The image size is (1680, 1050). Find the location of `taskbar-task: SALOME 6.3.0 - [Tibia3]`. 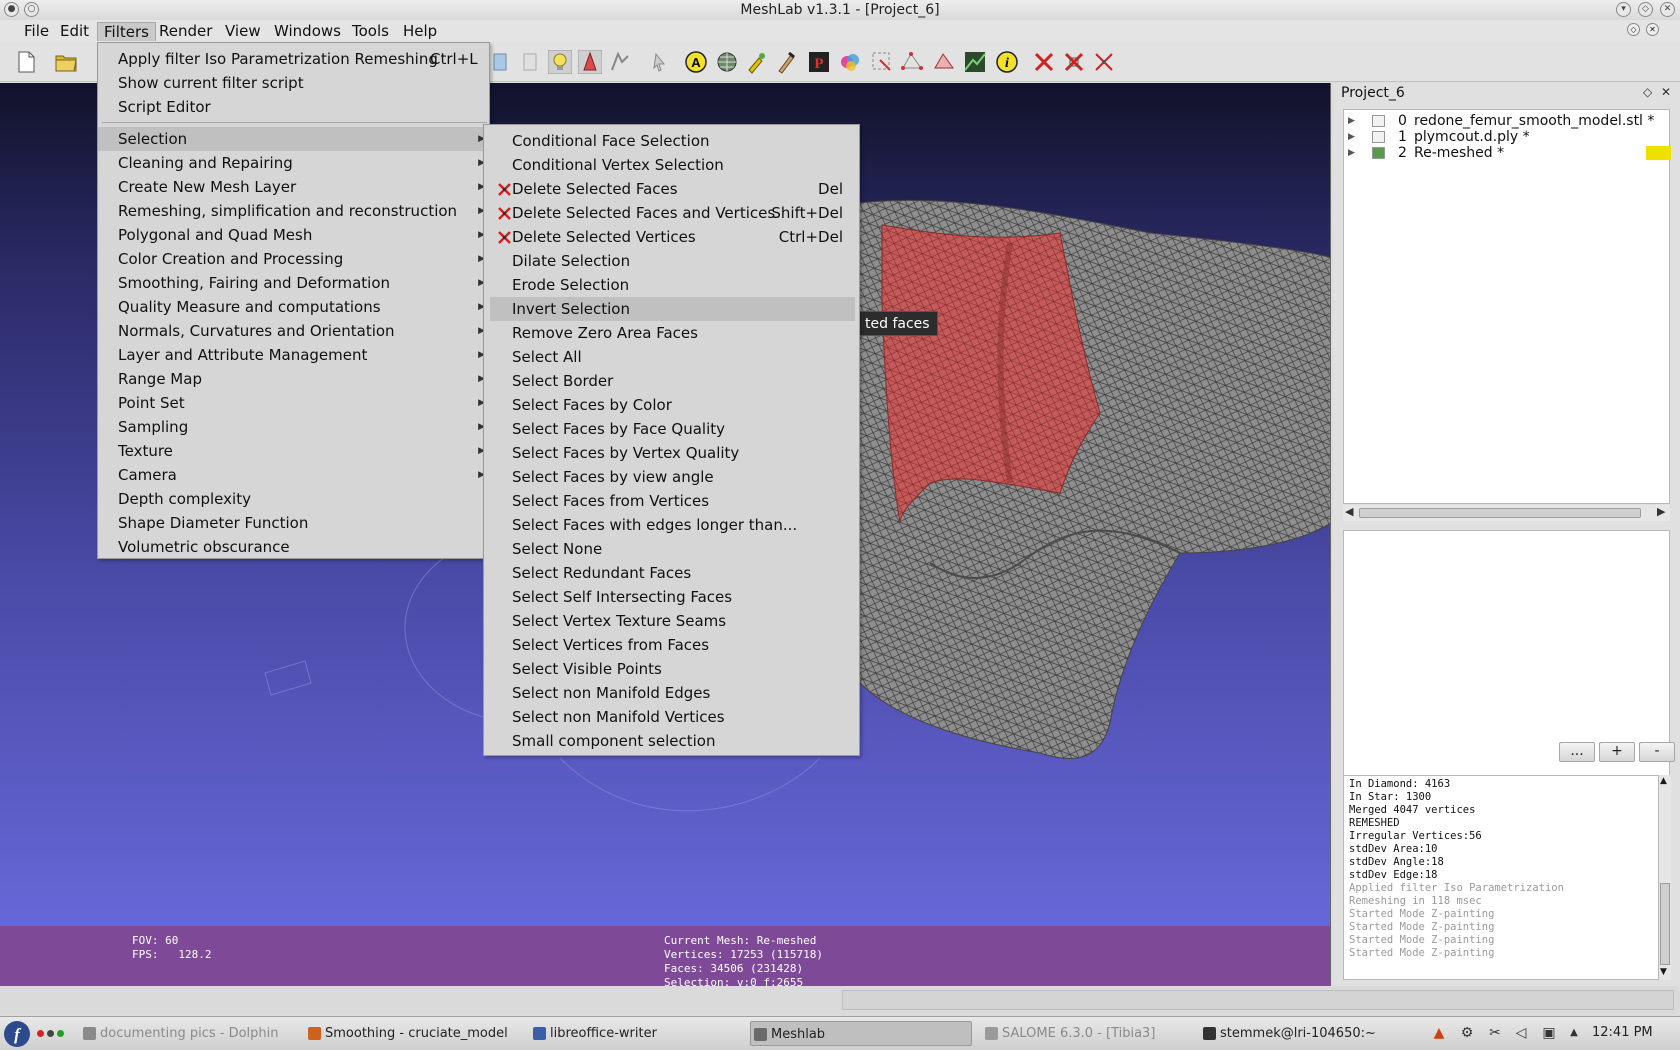

taskbar-task: SALOME 6.3.0 - [Tibia3] is located at coordinates (1089, 1033).